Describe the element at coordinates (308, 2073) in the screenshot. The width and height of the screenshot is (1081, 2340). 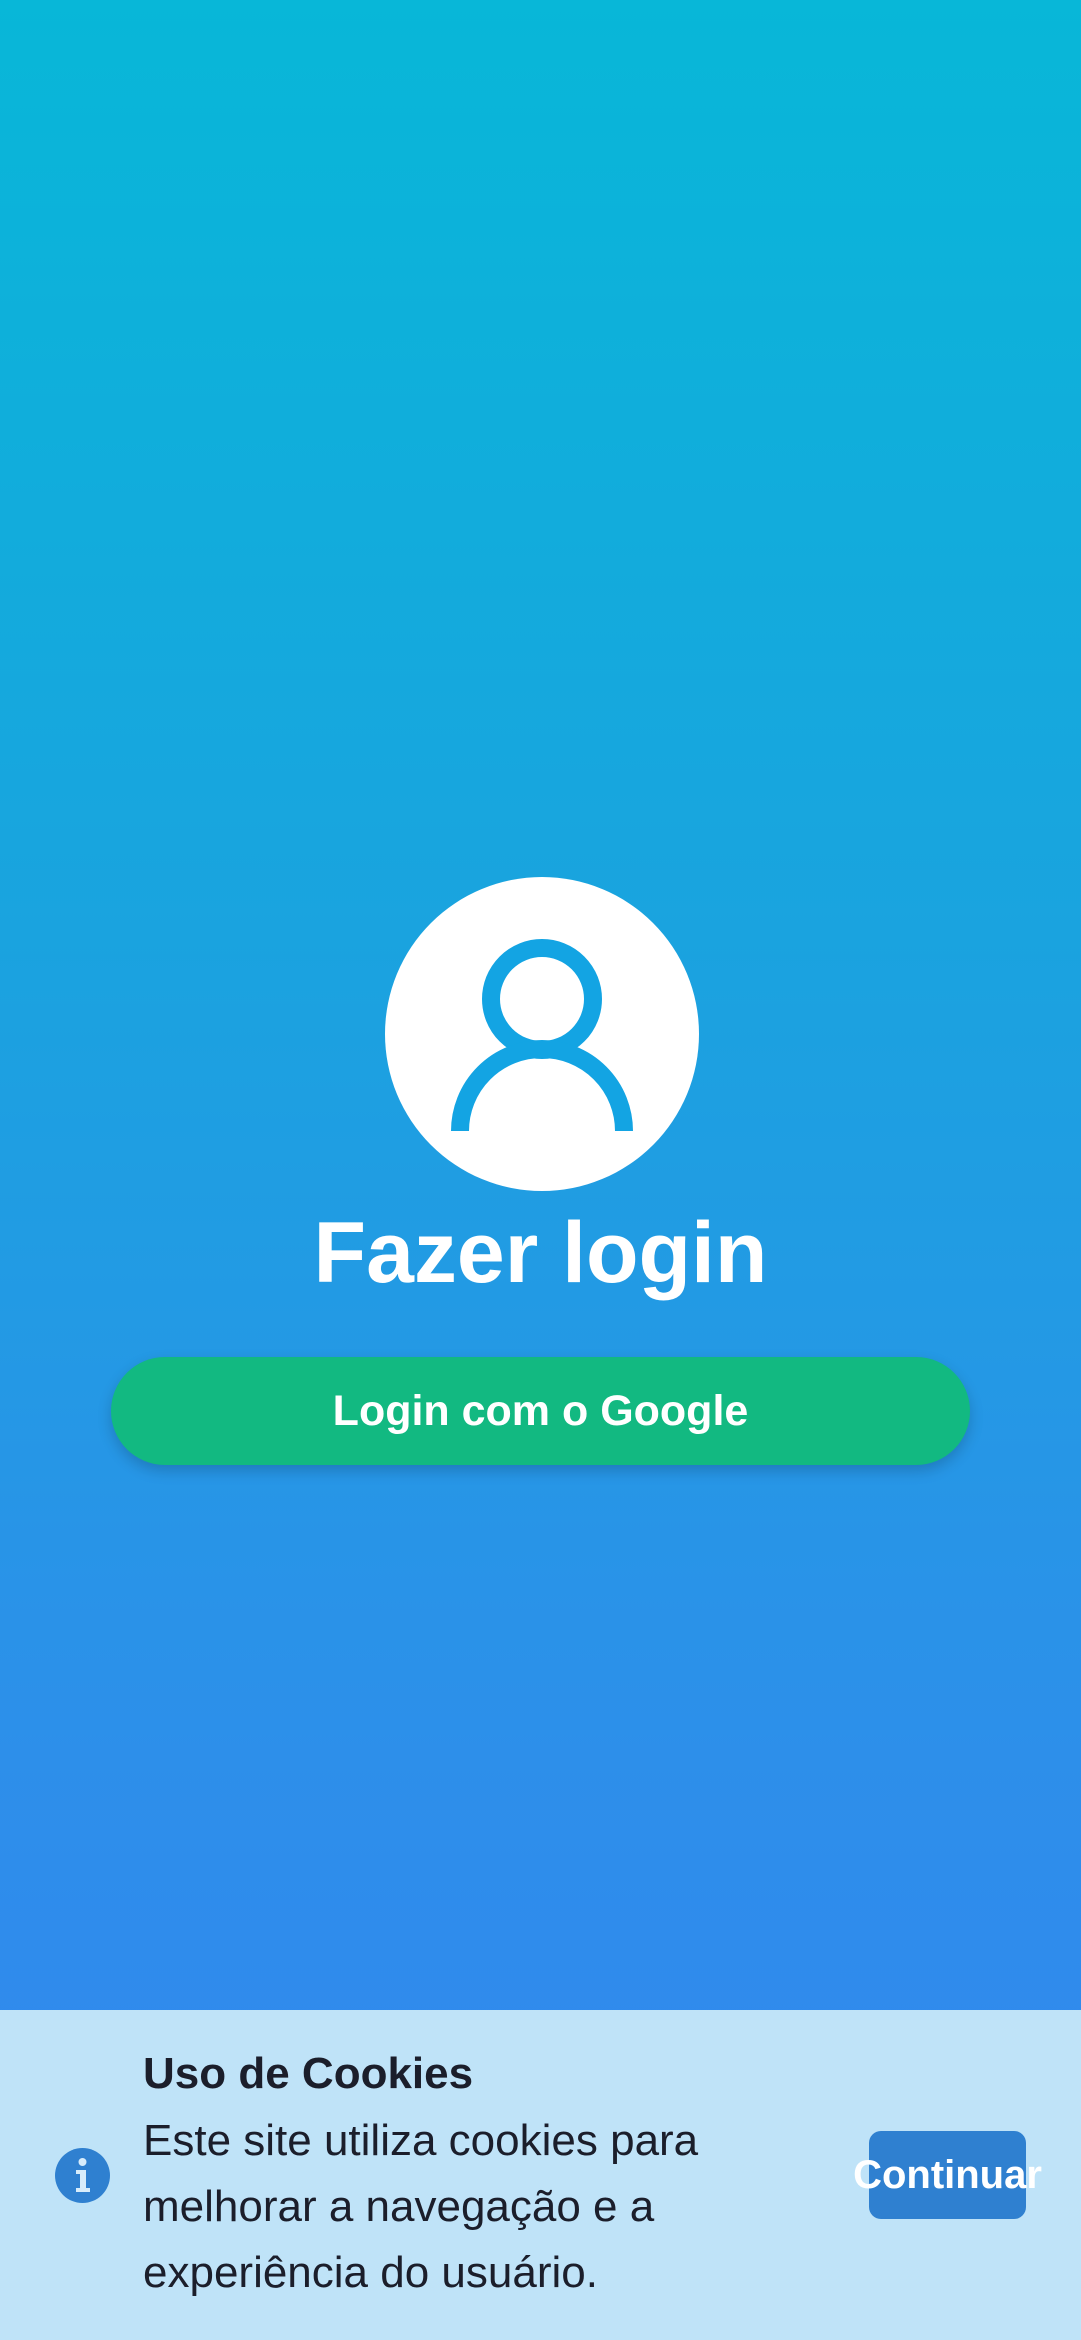
I see `cookie-title: Uso de Cookies` at that location.